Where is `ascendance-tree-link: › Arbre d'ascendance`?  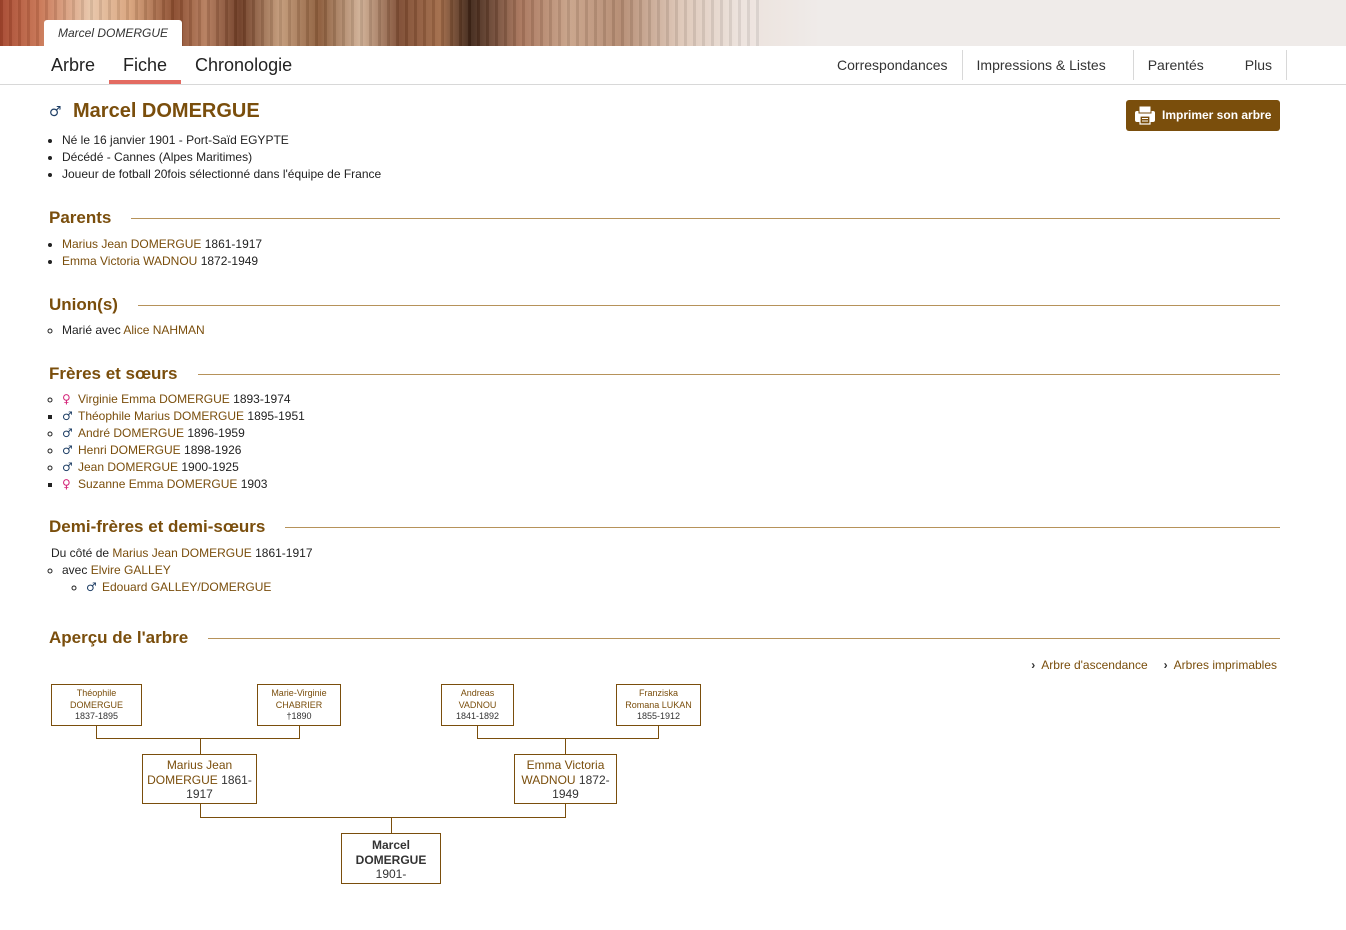 ascendance-tree-link: › Arbre d'ascendance is located at coordinates (1089, 665).